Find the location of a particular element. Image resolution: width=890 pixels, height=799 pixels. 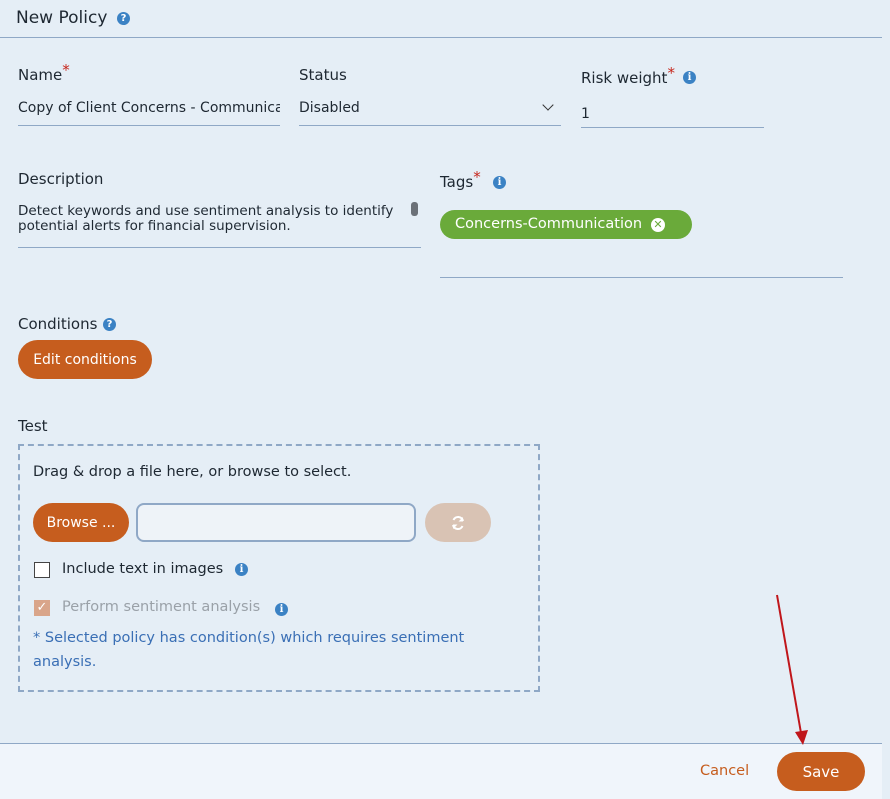

sentiment-checkbox: ✓ is located at coordinates (42, 608).